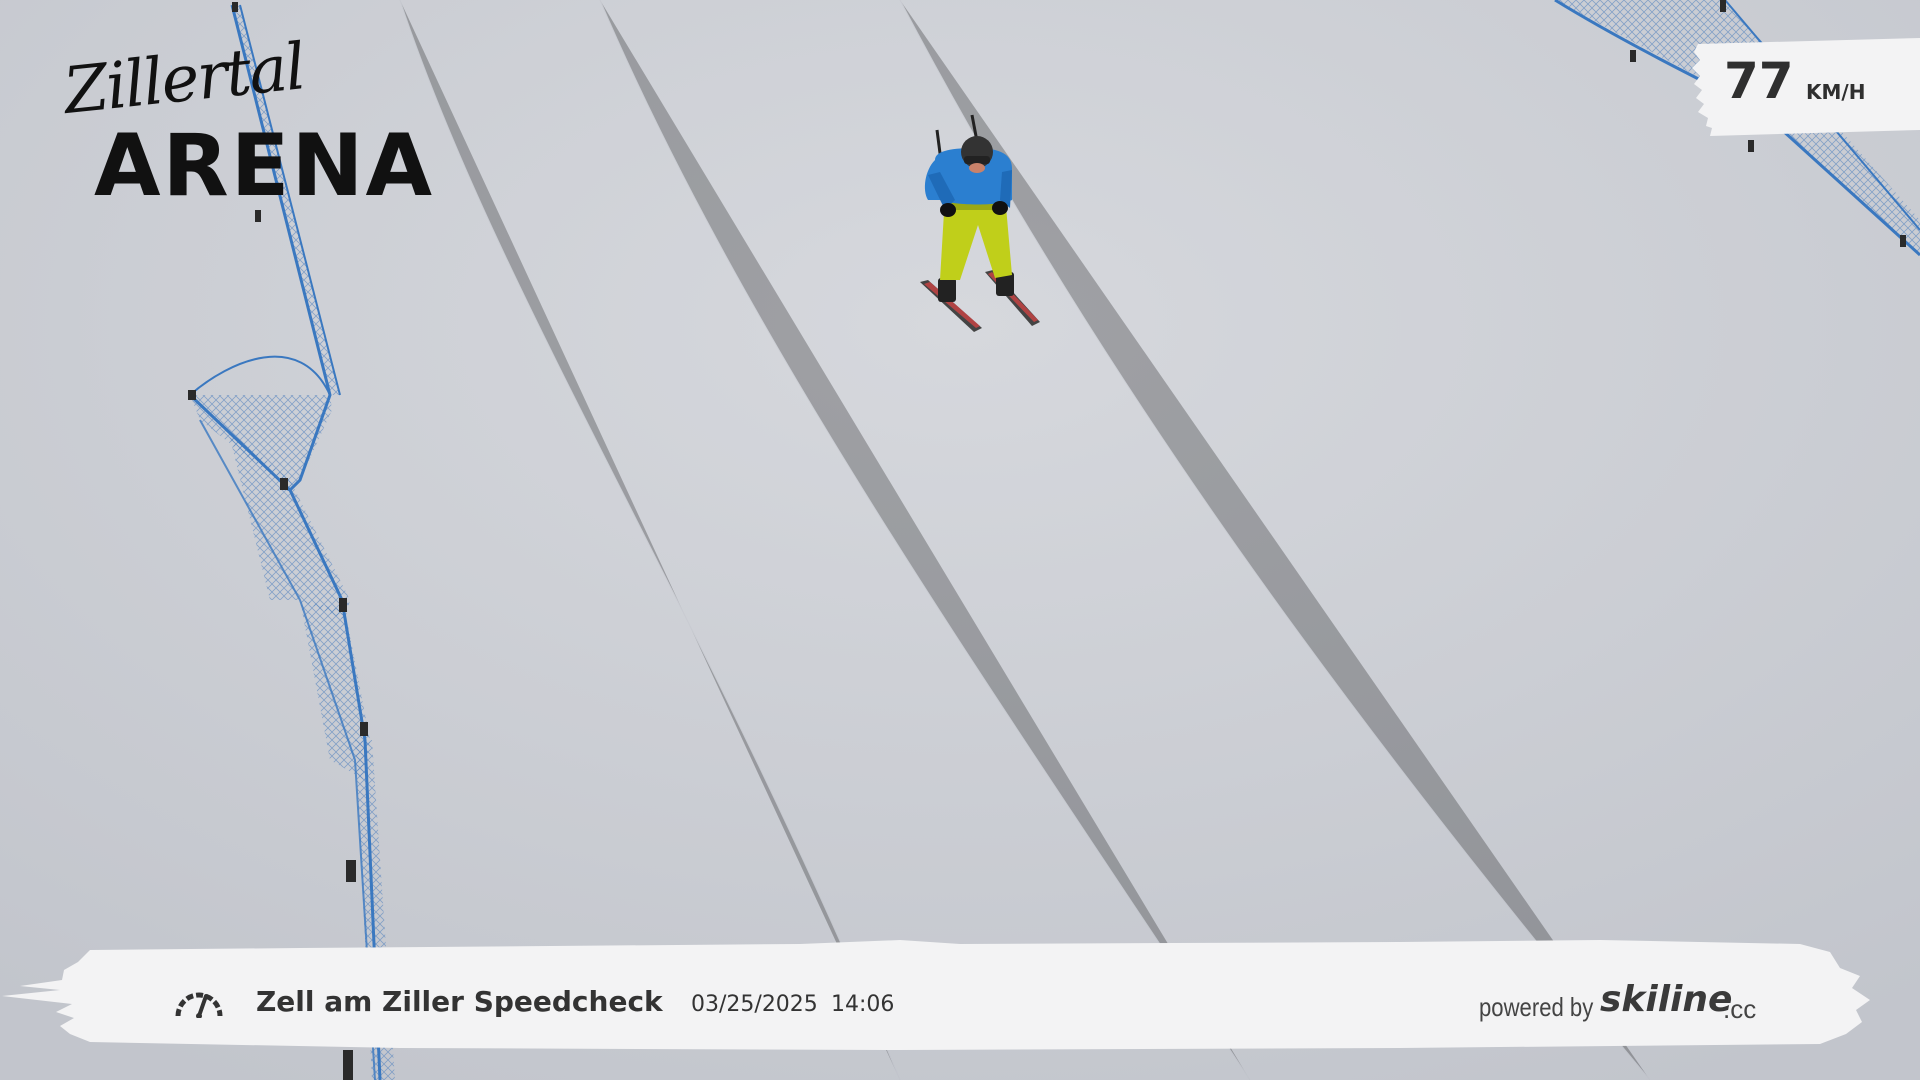 This screenshot has height=1080, width=1920. I want to click on speed-value: 77, so click(1759, 81).